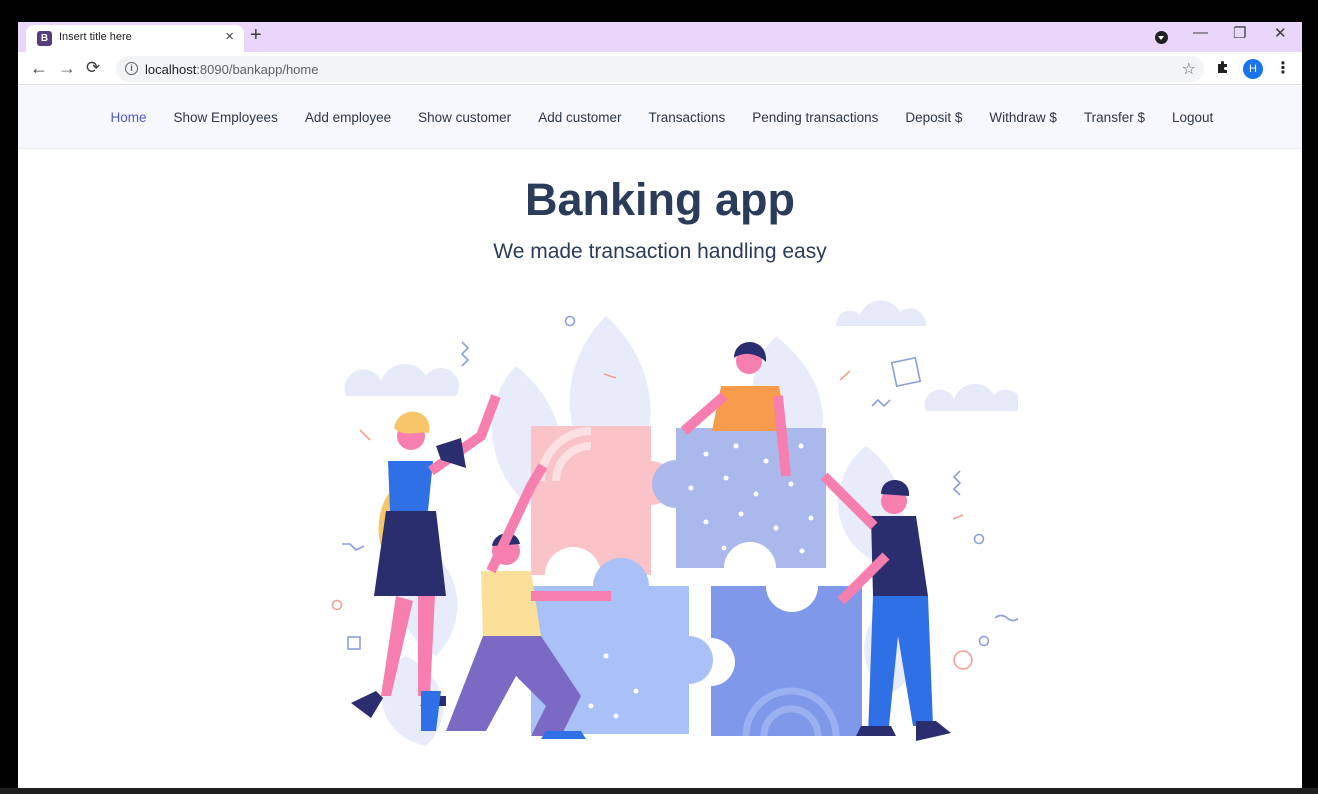 The height and width of the screenshot is (794, 1318). What do you see at coordinates (660, 199) in the screenshot?
I see `hero-title: Banking app` at bounding box center [660, 199].